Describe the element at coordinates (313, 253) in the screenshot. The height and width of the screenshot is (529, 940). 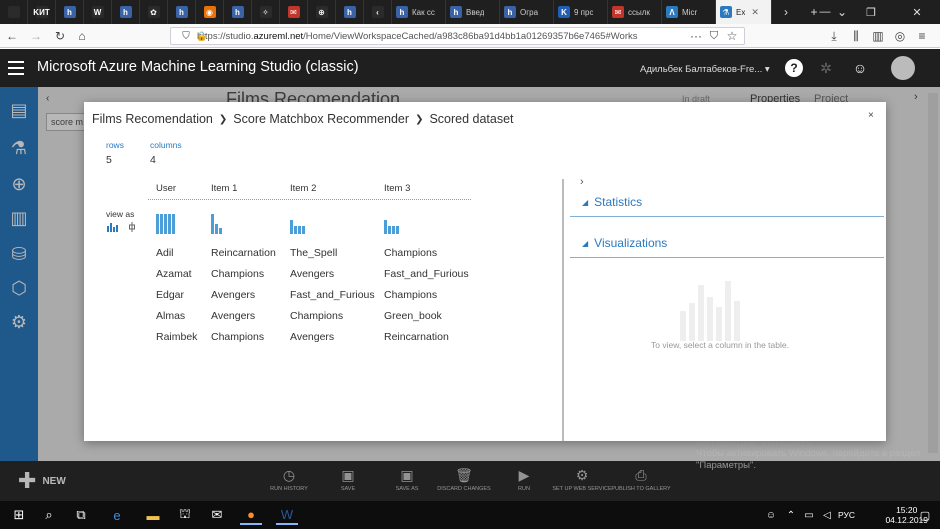
I see `table-cell: The_Spell` at that location.